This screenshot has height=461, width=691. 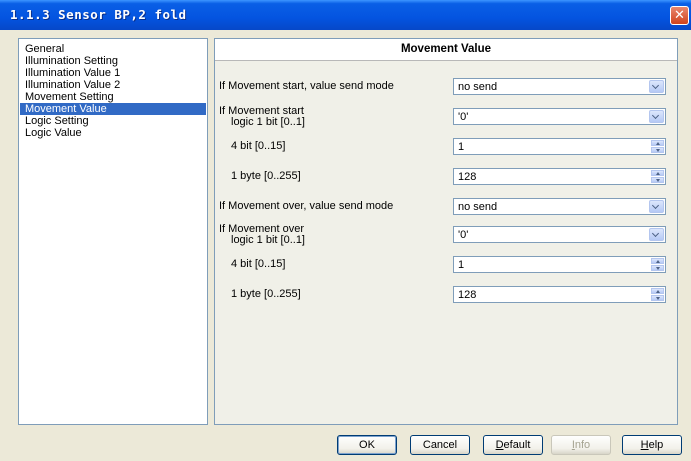 What do you see at coordinates (656, 445) in the screenshot?
I see `help-button-label: elp` at bounding box center [656, 445].